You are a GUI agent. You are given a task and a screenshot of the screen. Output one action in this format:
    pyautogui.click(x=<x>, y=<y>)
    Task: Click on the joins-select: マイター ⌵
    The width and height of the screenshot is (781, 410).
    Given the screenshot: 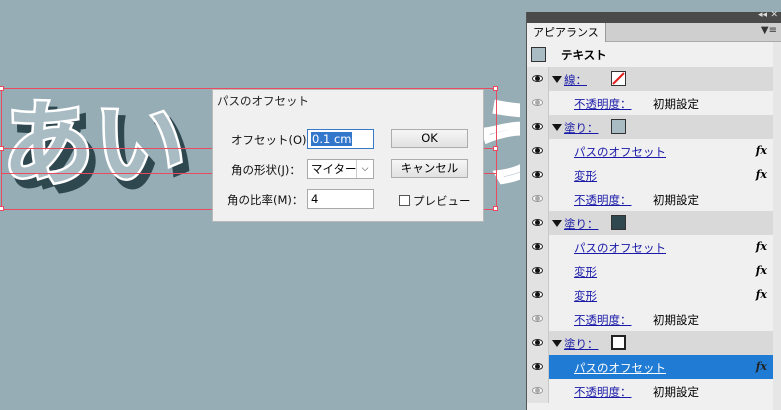 What is the action you would take?
    pyautogui.click(x=340, y=169)
    